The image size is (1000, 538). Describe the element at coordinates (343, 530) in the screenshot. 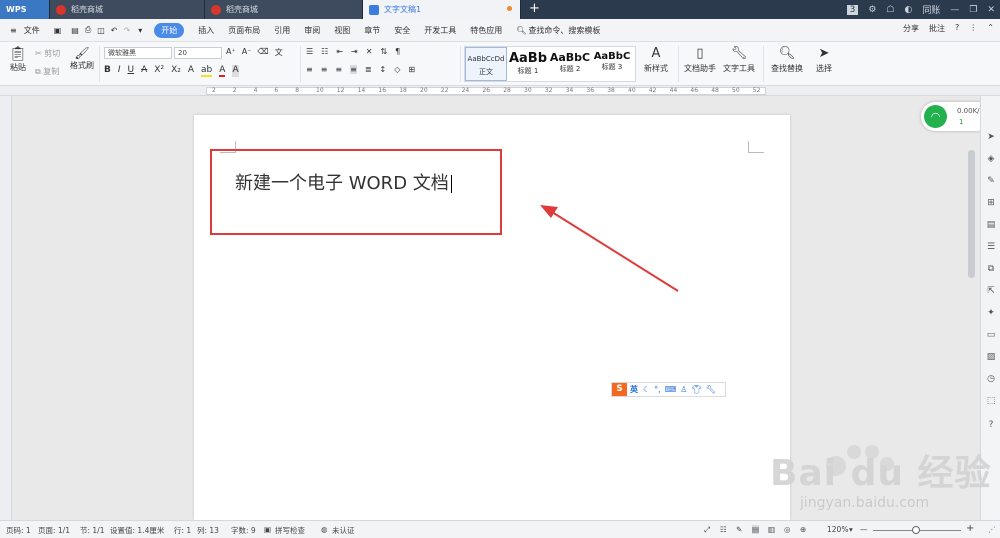

I see `status-cert: 未认证` at that location.